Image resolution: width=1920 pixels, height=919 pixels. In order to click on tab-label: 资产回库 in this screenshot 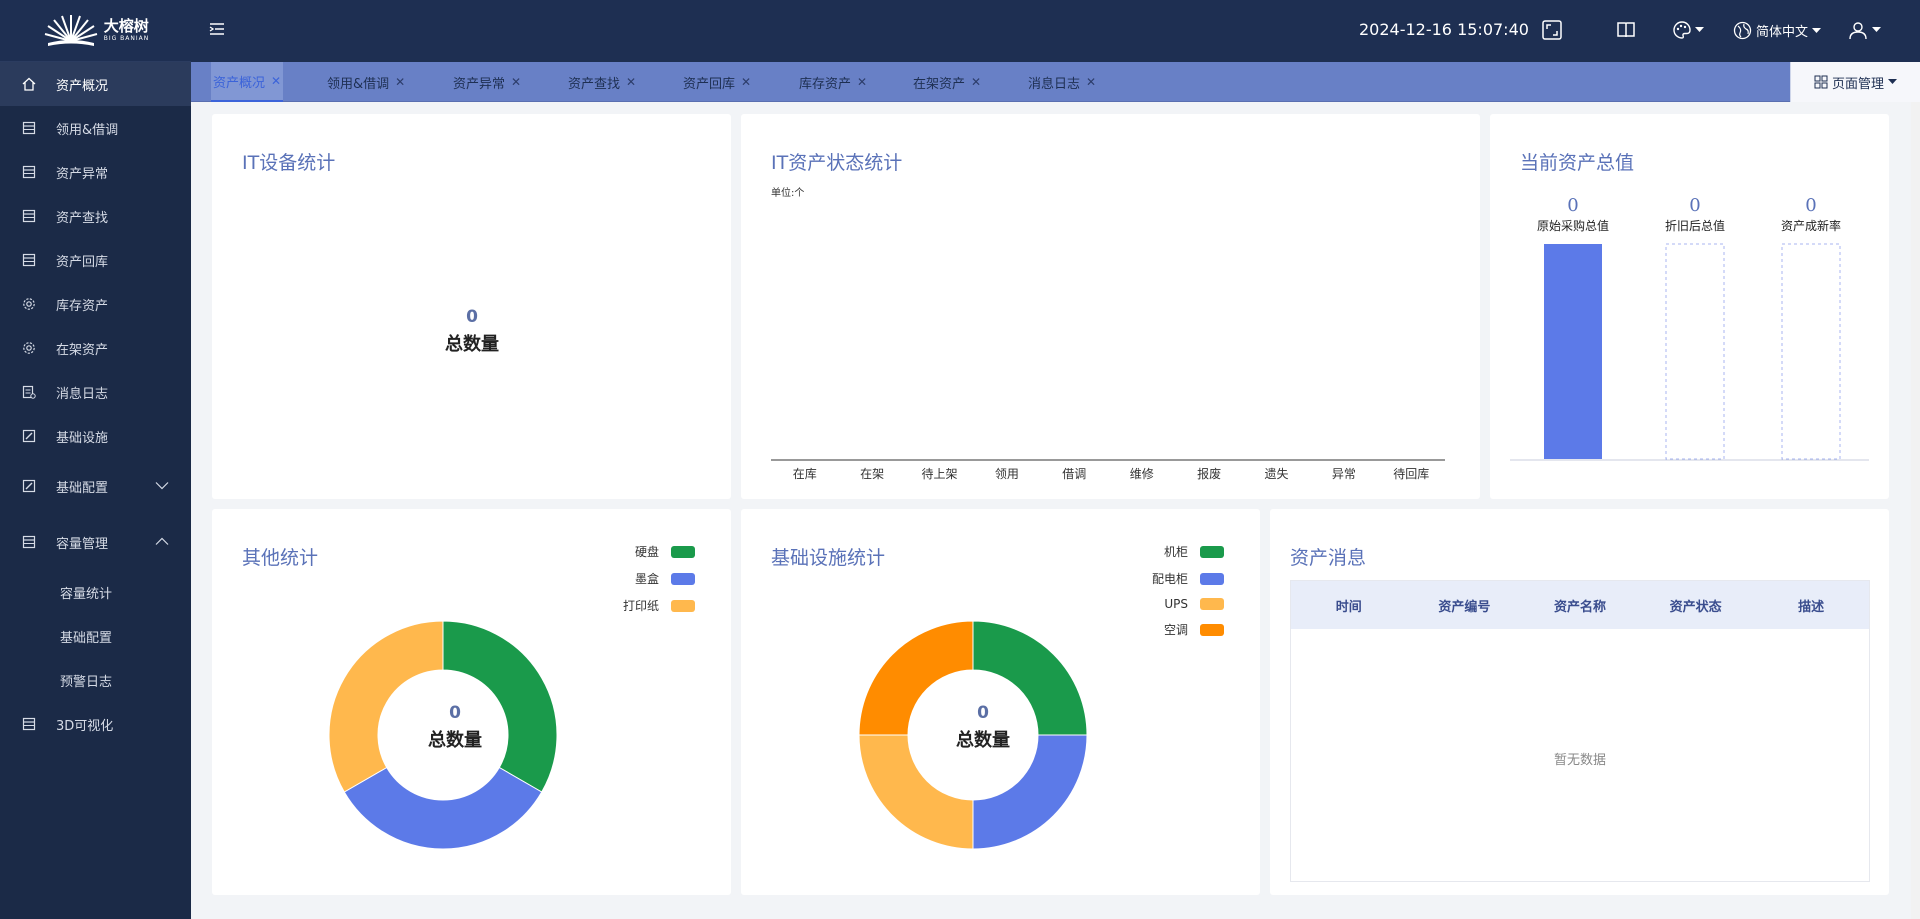, I will do `click(709, 84)`.